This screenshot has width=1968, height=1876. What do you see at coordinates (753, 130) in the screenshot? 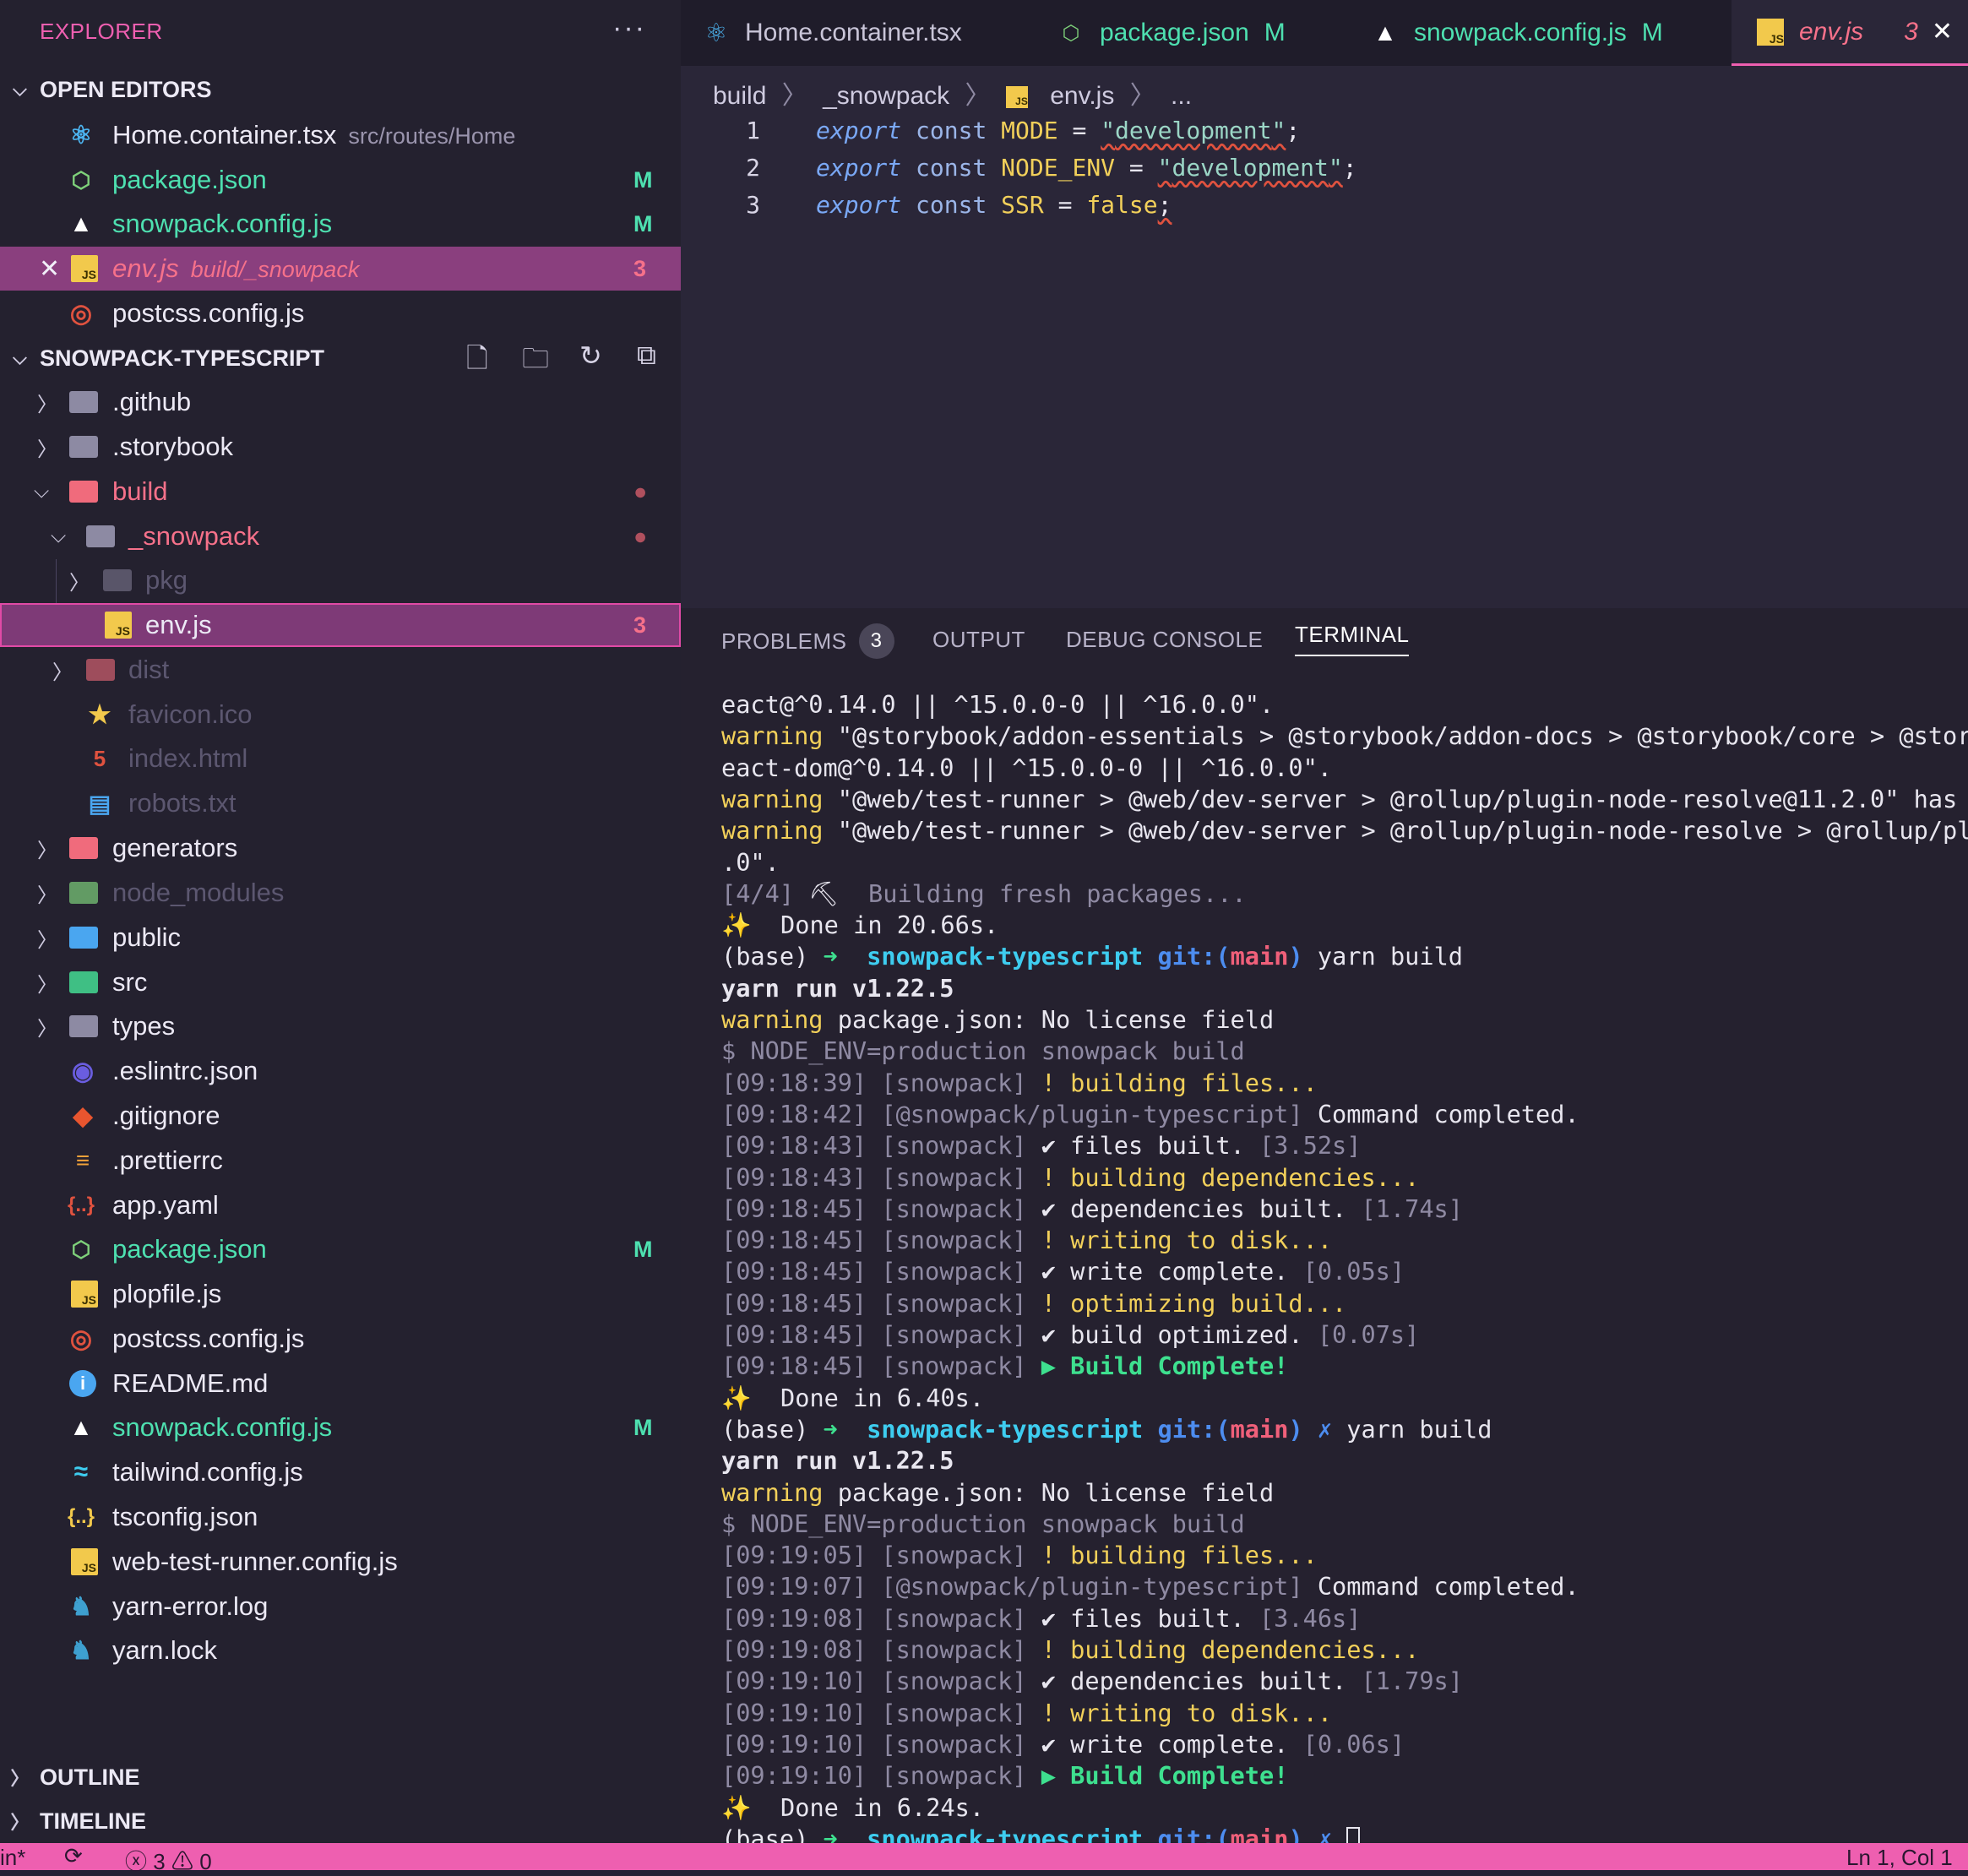
I see `line-number: 1` at bounding box center [753, 130].